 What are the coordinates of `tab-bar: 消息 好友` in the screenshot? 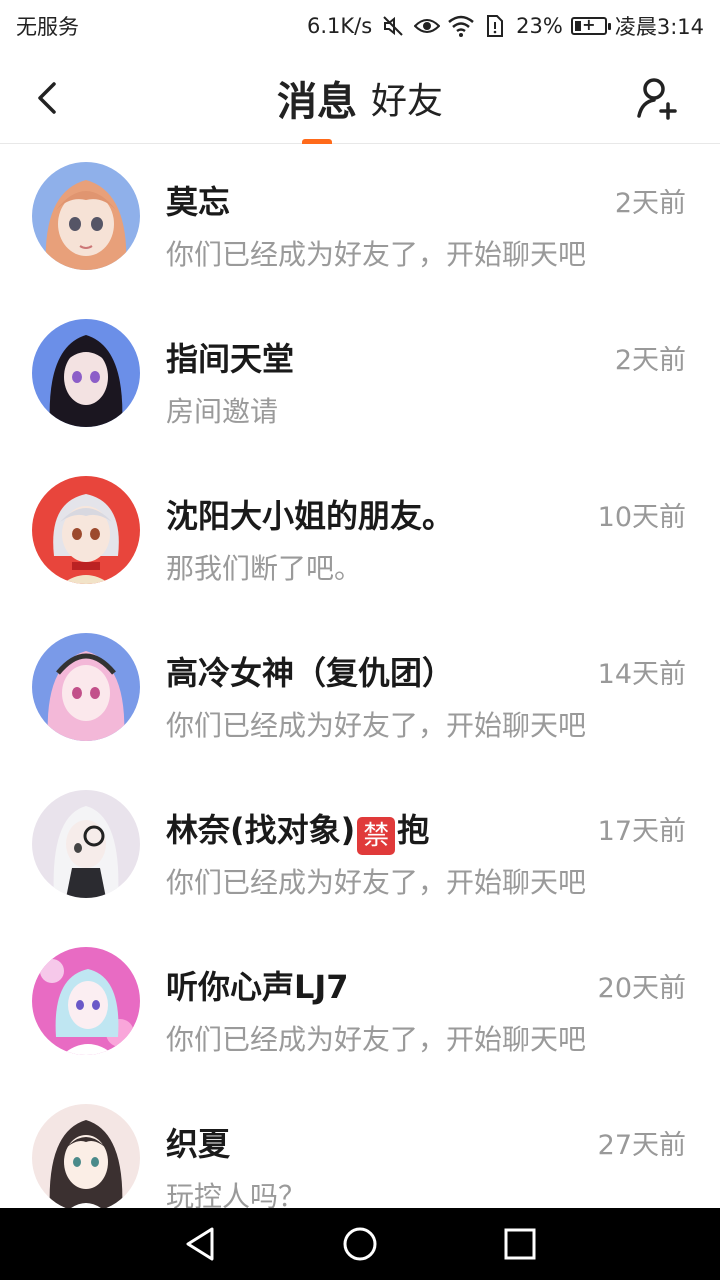 It's located at (360, 98).